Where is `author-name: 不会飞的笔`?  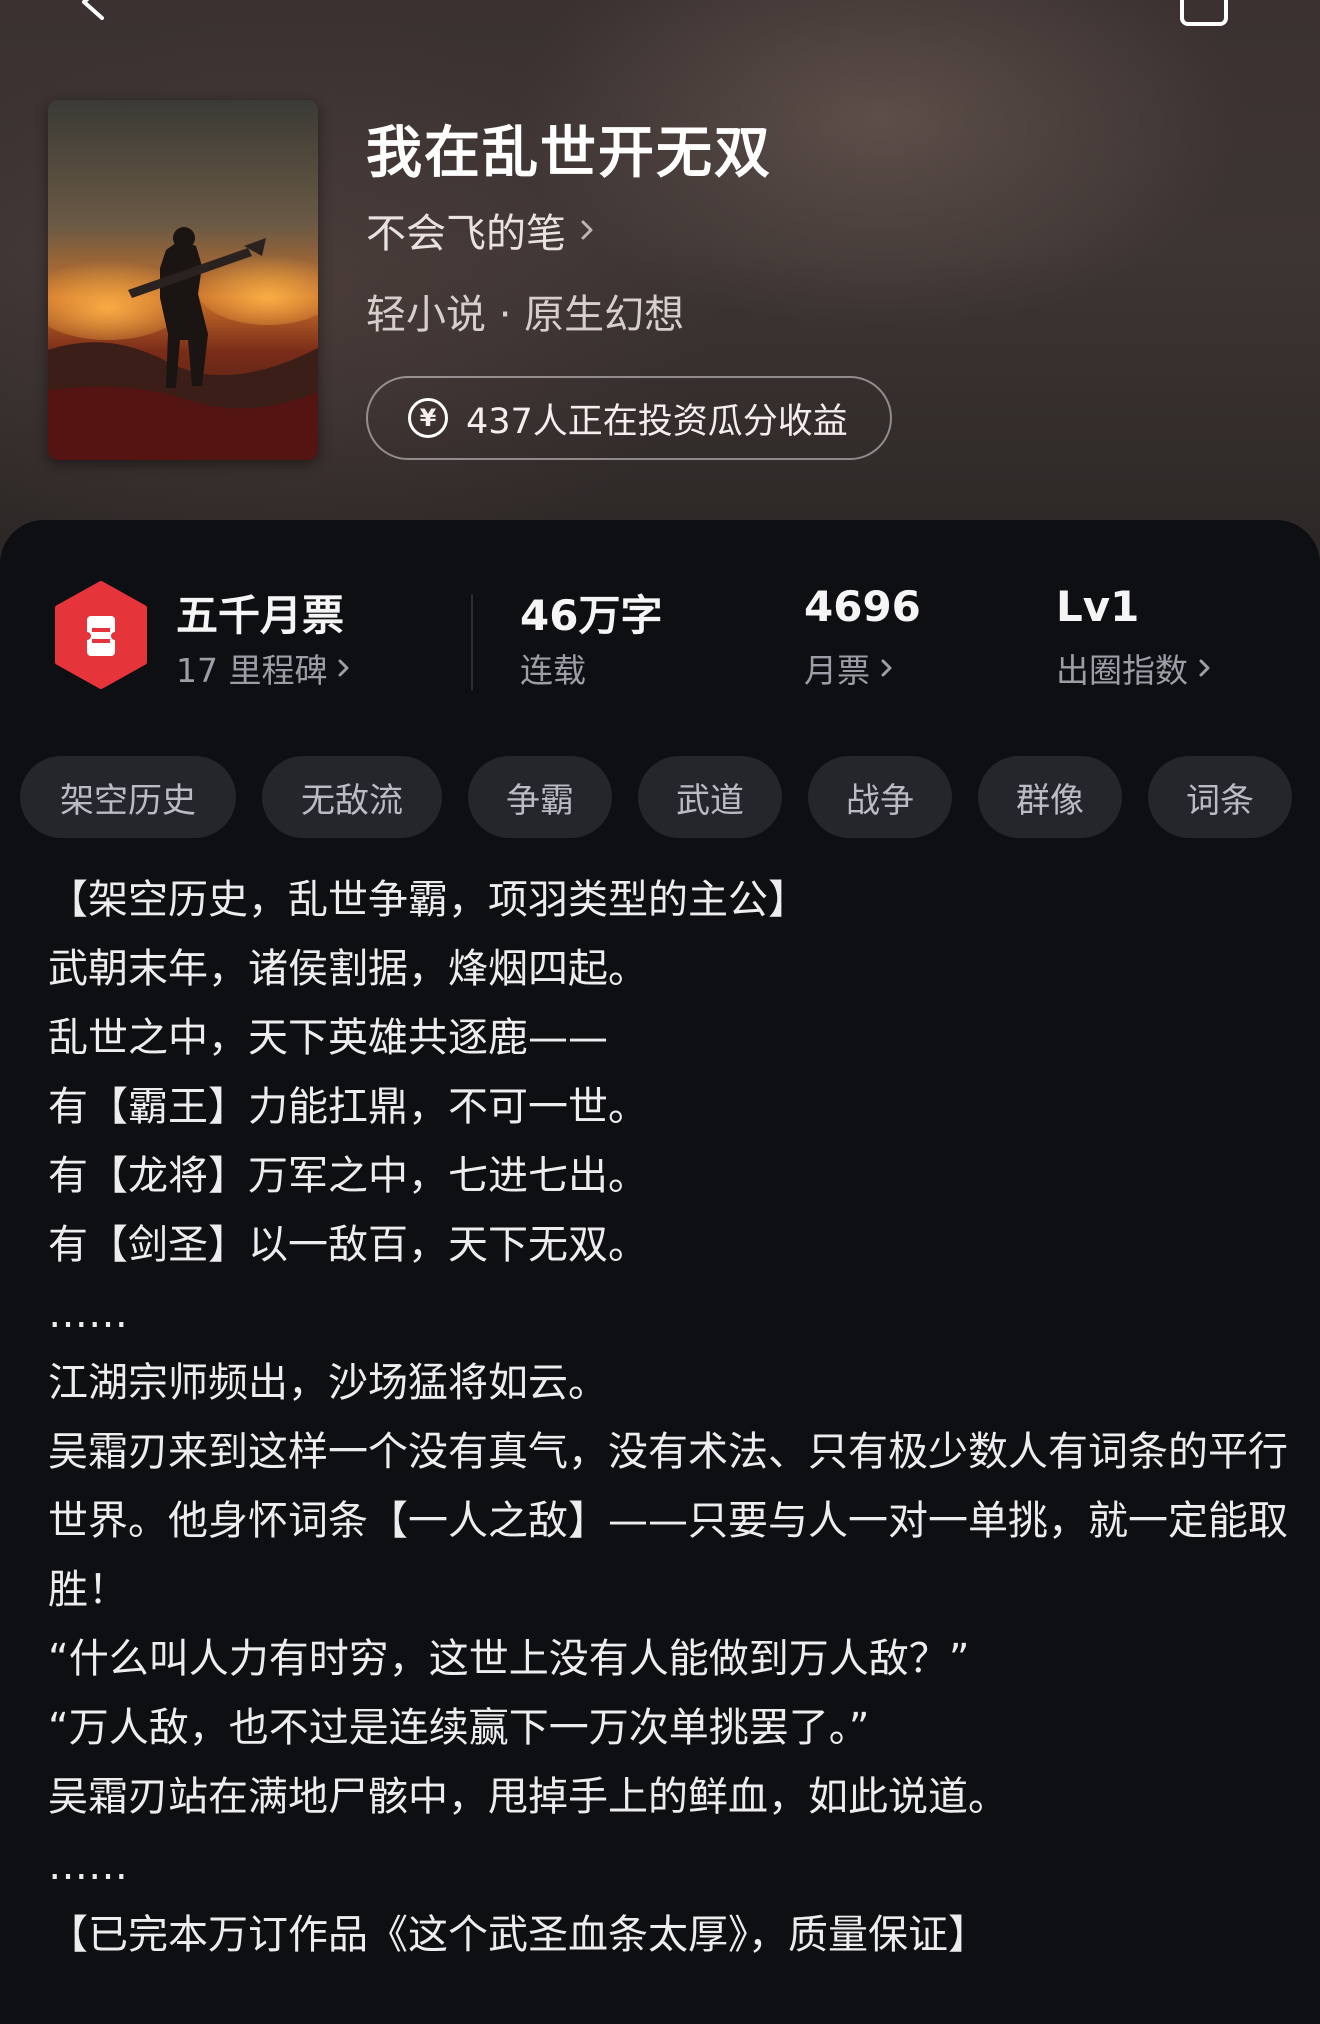 author-name: 不会飞的笔 is located at coordinates (466, 234).